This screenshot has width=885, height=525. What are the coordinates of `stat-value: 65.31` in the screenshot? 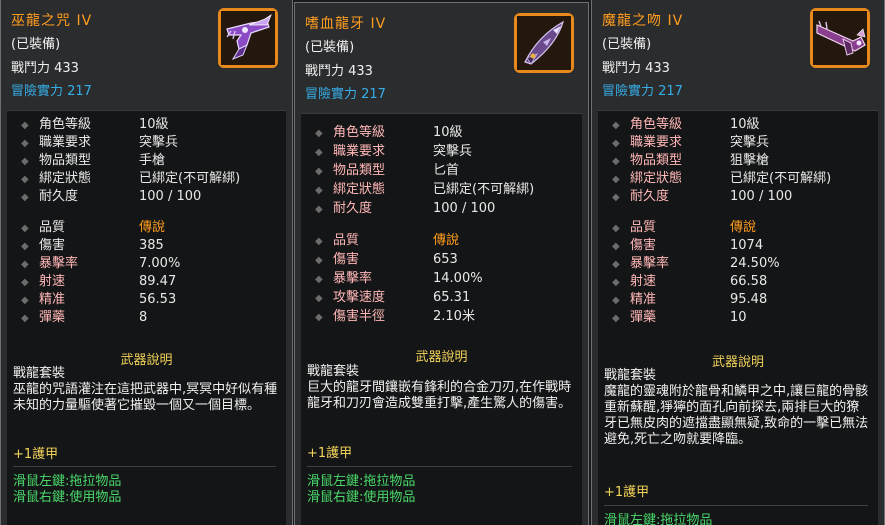 It's located at (452, 297).